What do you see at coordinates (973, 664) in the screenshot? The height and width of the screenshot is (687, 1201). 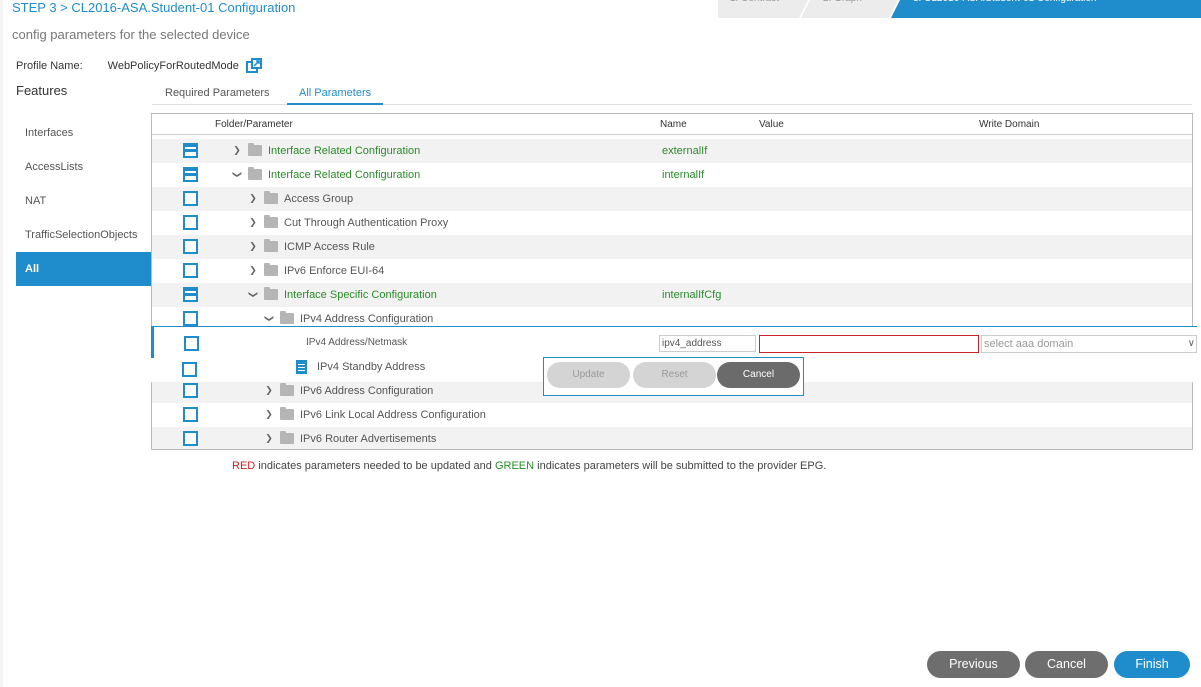 I see `previous-button: Previous` at bounding box center [973, 664].